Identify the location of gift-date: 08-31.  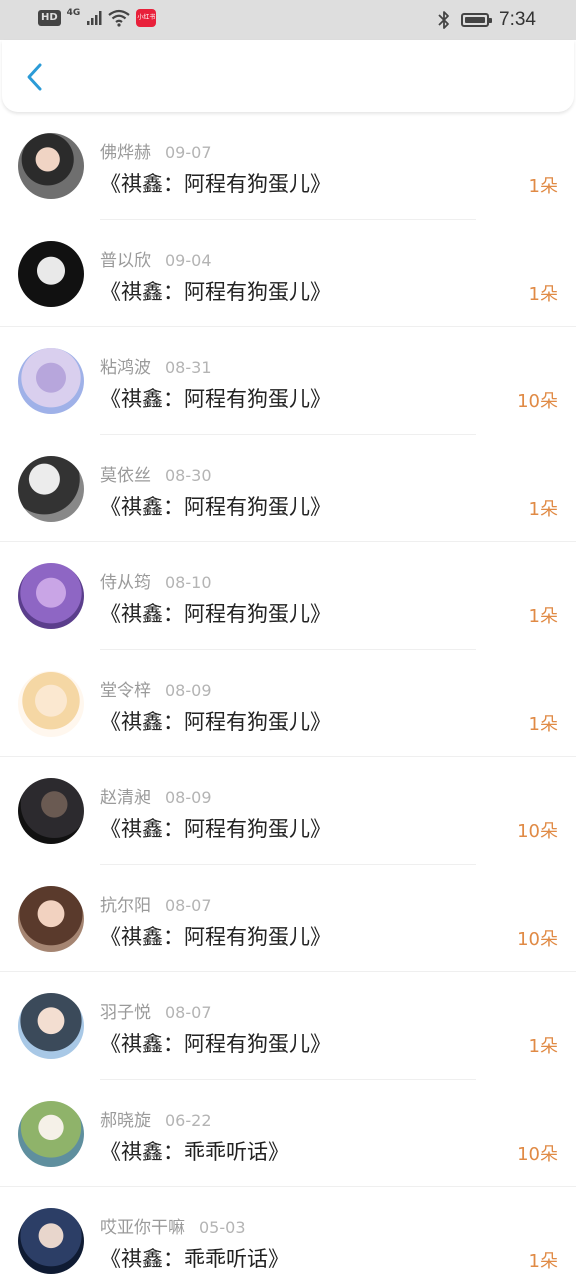
(188, 367).